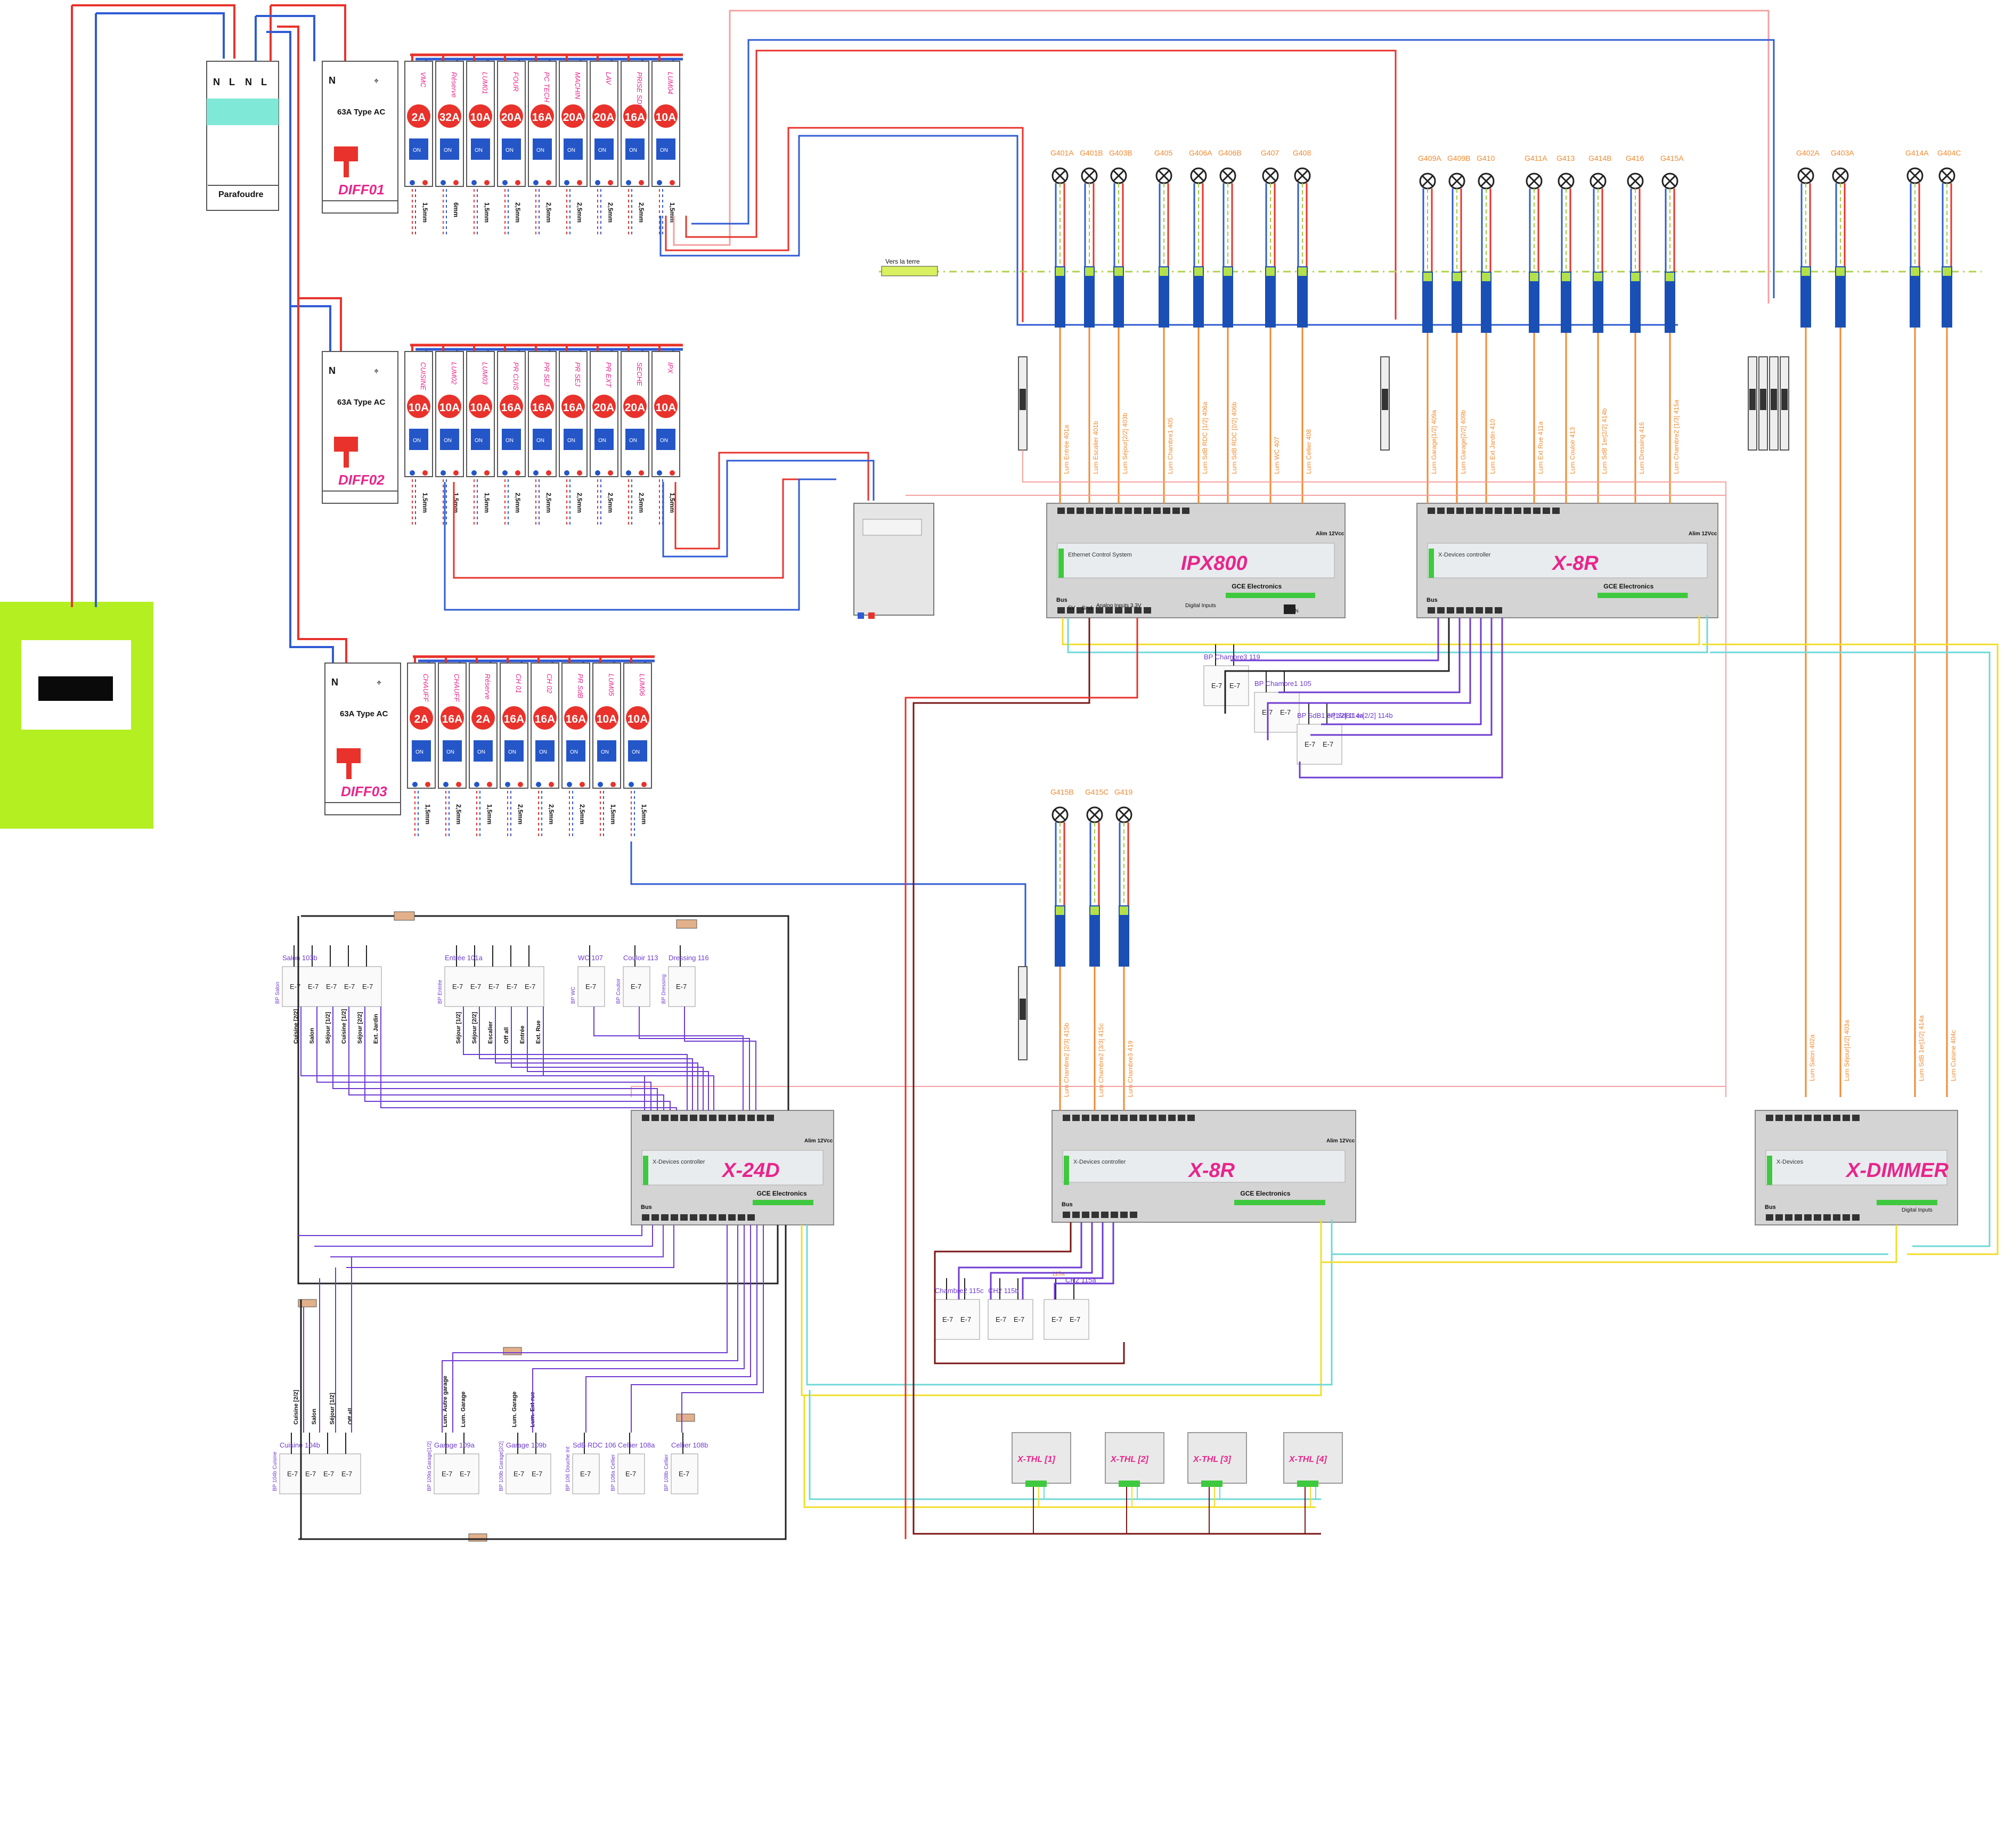  What do you see at coordinates (549, 684) in the screenshot?
I see `breaker-label: CH 02` at bounding box center [549, 684].